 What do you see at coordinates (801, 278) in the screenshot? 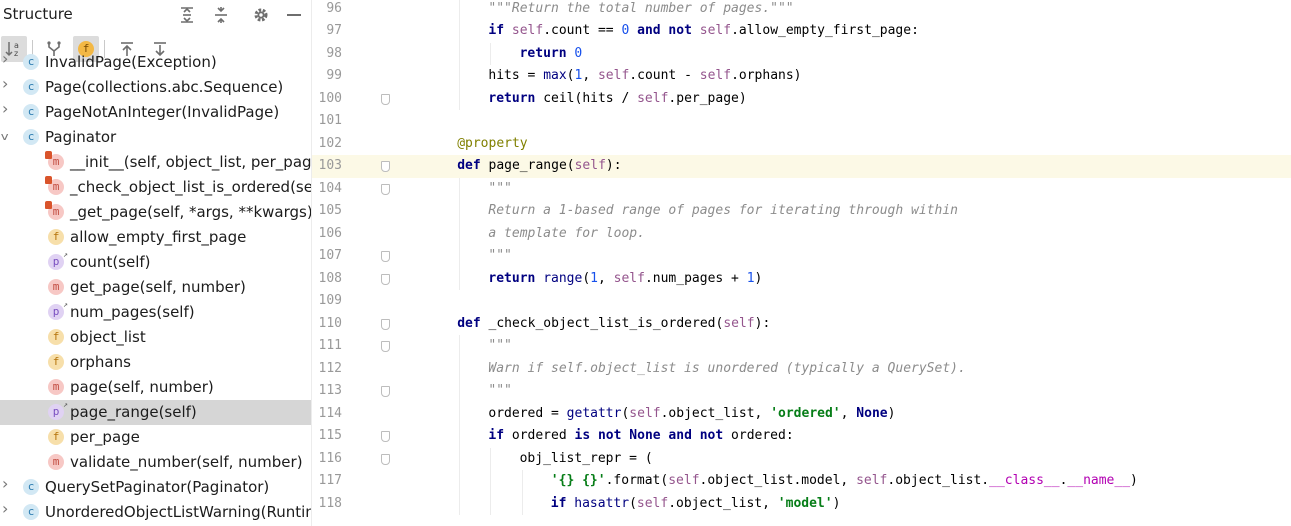
I see `code-line: 108 return range(1, self.num_pages + 1)` at bounding box center [801, 278].